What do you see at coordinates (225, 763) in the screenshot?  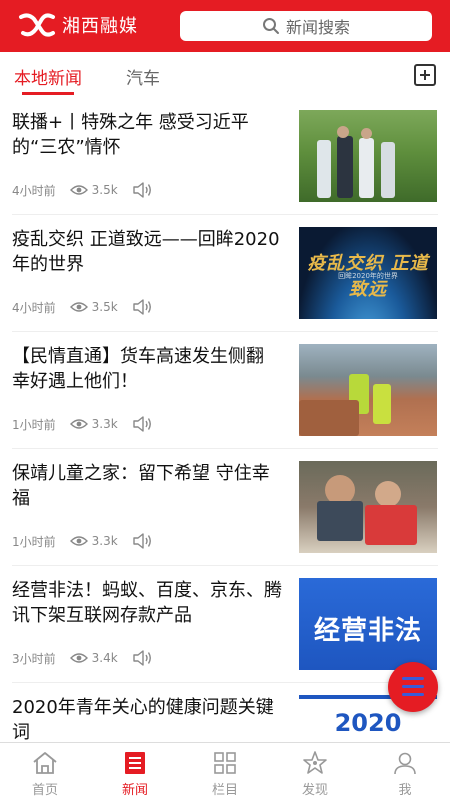 I see `grid-icon` at bounding box center [225, 763].